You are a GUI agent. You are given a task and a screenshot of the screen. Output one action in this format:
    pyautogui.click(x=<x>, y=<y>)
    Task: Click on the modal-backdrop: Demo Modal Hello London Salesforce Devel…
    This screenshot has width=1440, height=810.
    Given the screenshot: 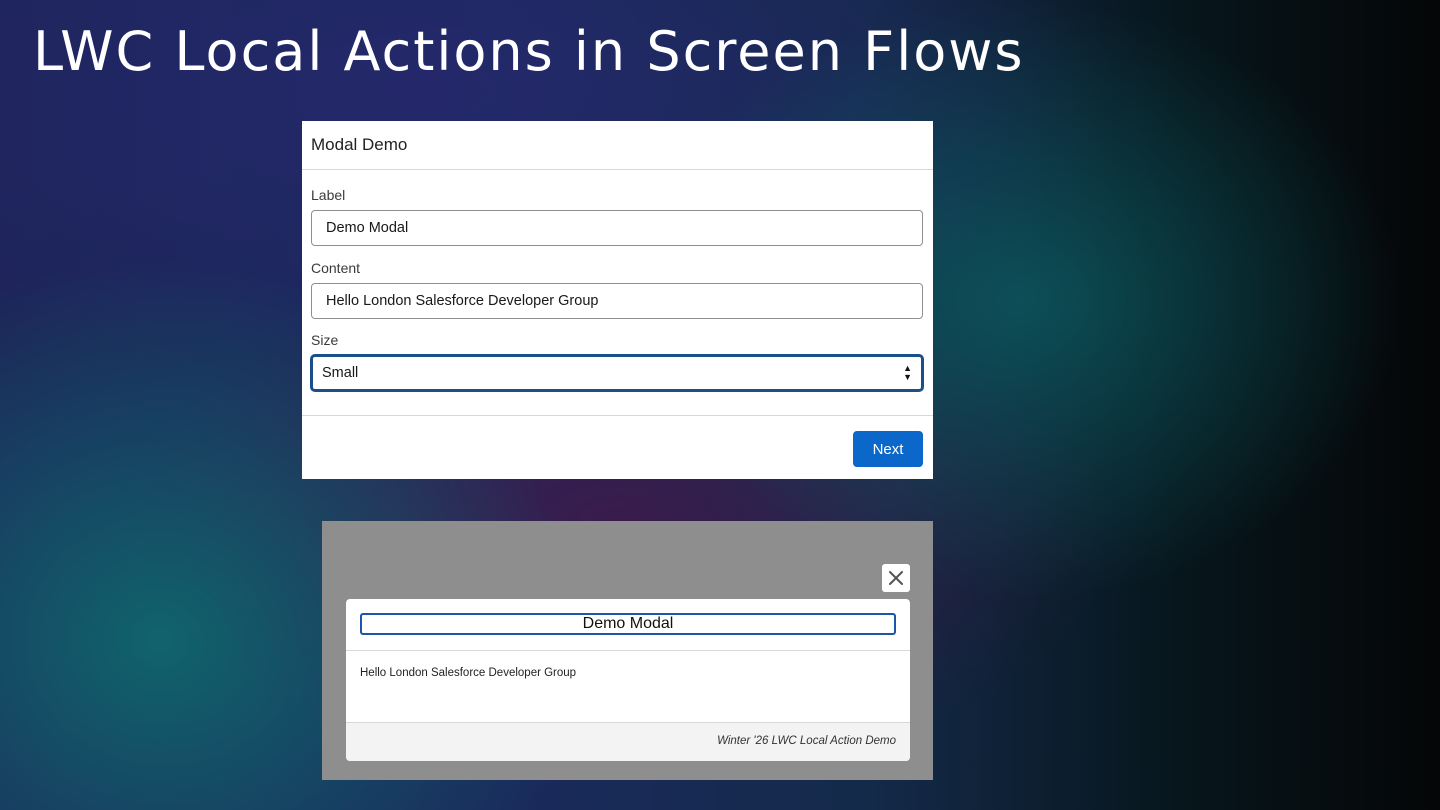 What is the action you would take?
    pyautogui.click(x=627, y=650)
    